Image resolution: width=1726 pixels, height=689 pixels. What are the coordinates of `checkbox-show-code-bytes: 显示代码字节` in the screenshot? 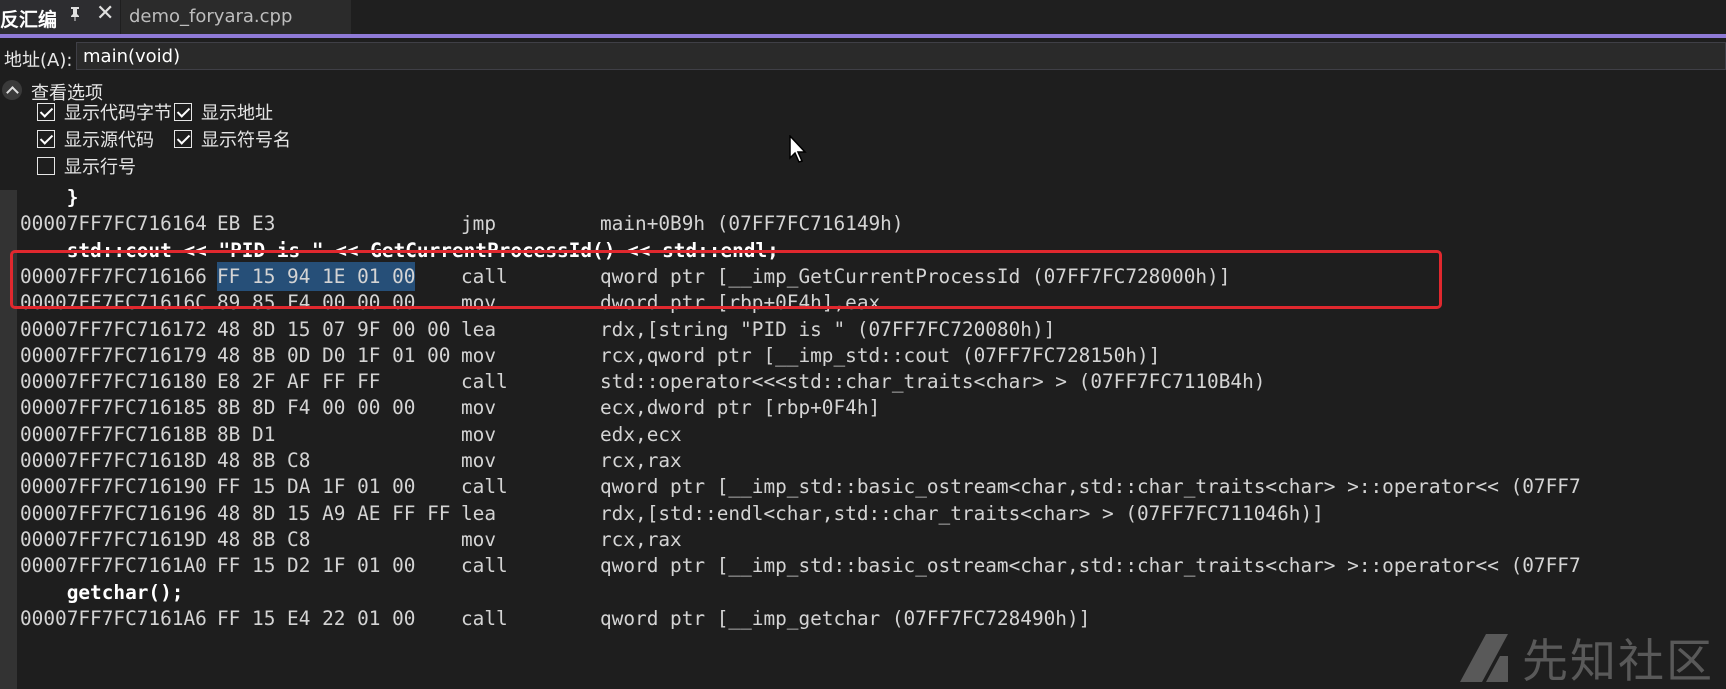 It's located at (104, 112).